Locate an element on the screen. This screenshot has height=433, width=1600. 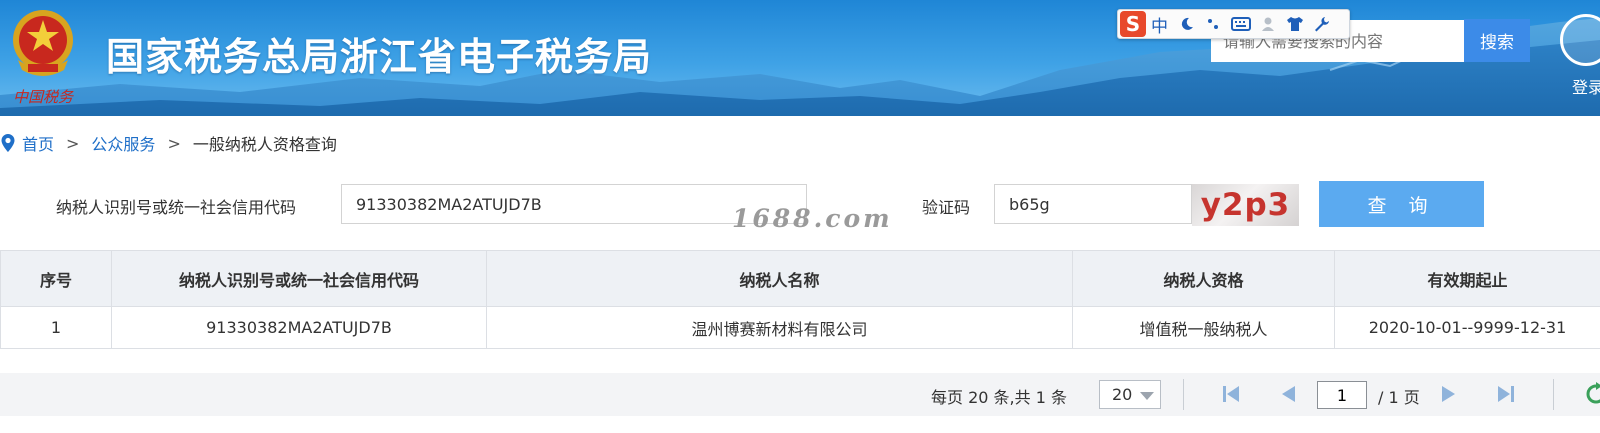
sogou-logo-icon: S is located at coordinates (1133, 24).